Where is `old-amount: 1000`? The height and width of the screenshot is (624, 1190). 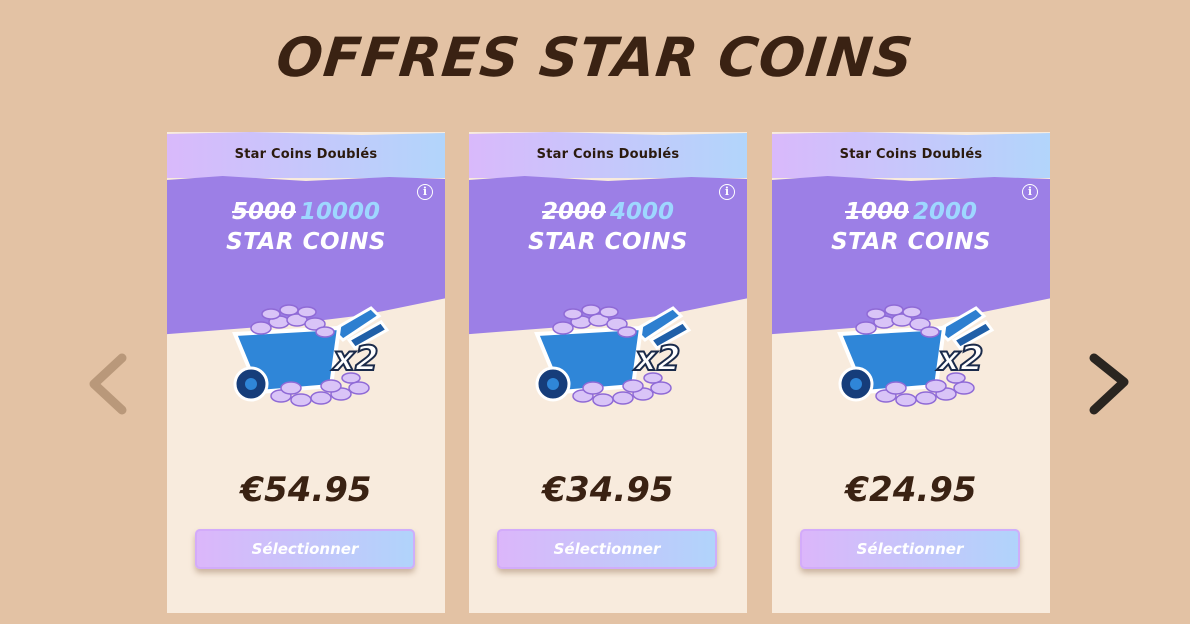 old-amount: 1000 is located at coordinates (876, 212).